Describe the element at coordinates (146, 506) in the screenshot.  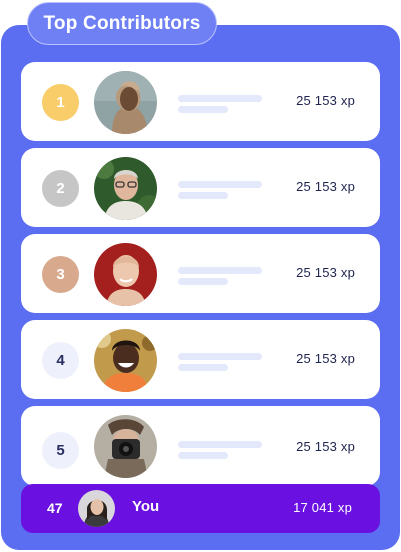
I see `current-user-name: You` at that location.